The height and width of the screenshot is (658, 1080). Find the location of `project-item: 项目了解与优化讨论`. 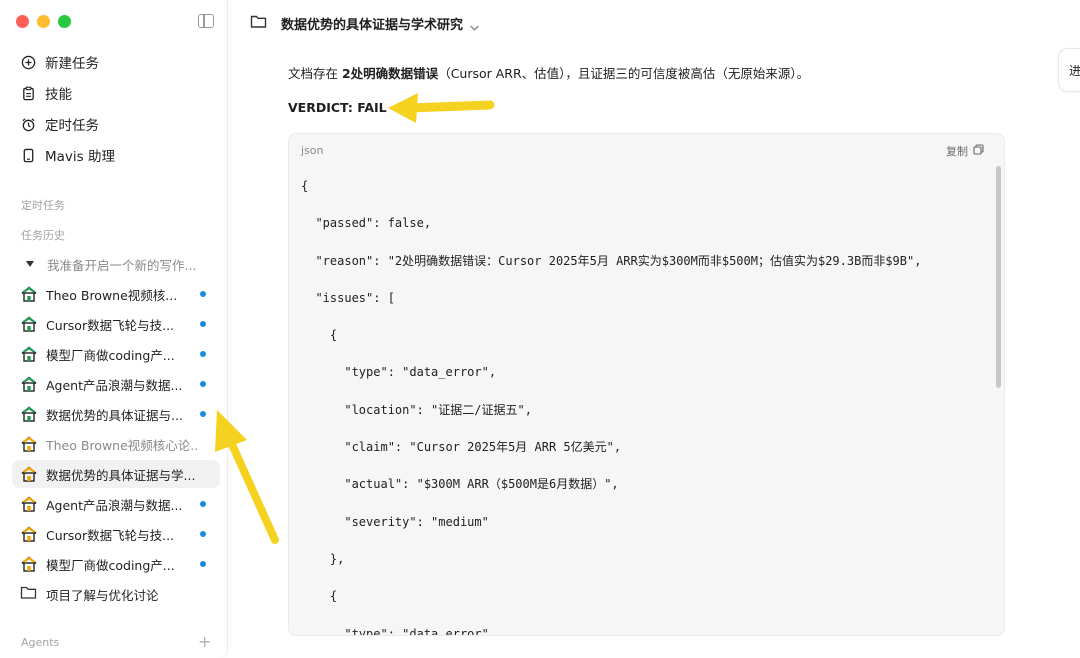

project-item: 项目了解与优化讨论 is located at coordinates (116, 594).